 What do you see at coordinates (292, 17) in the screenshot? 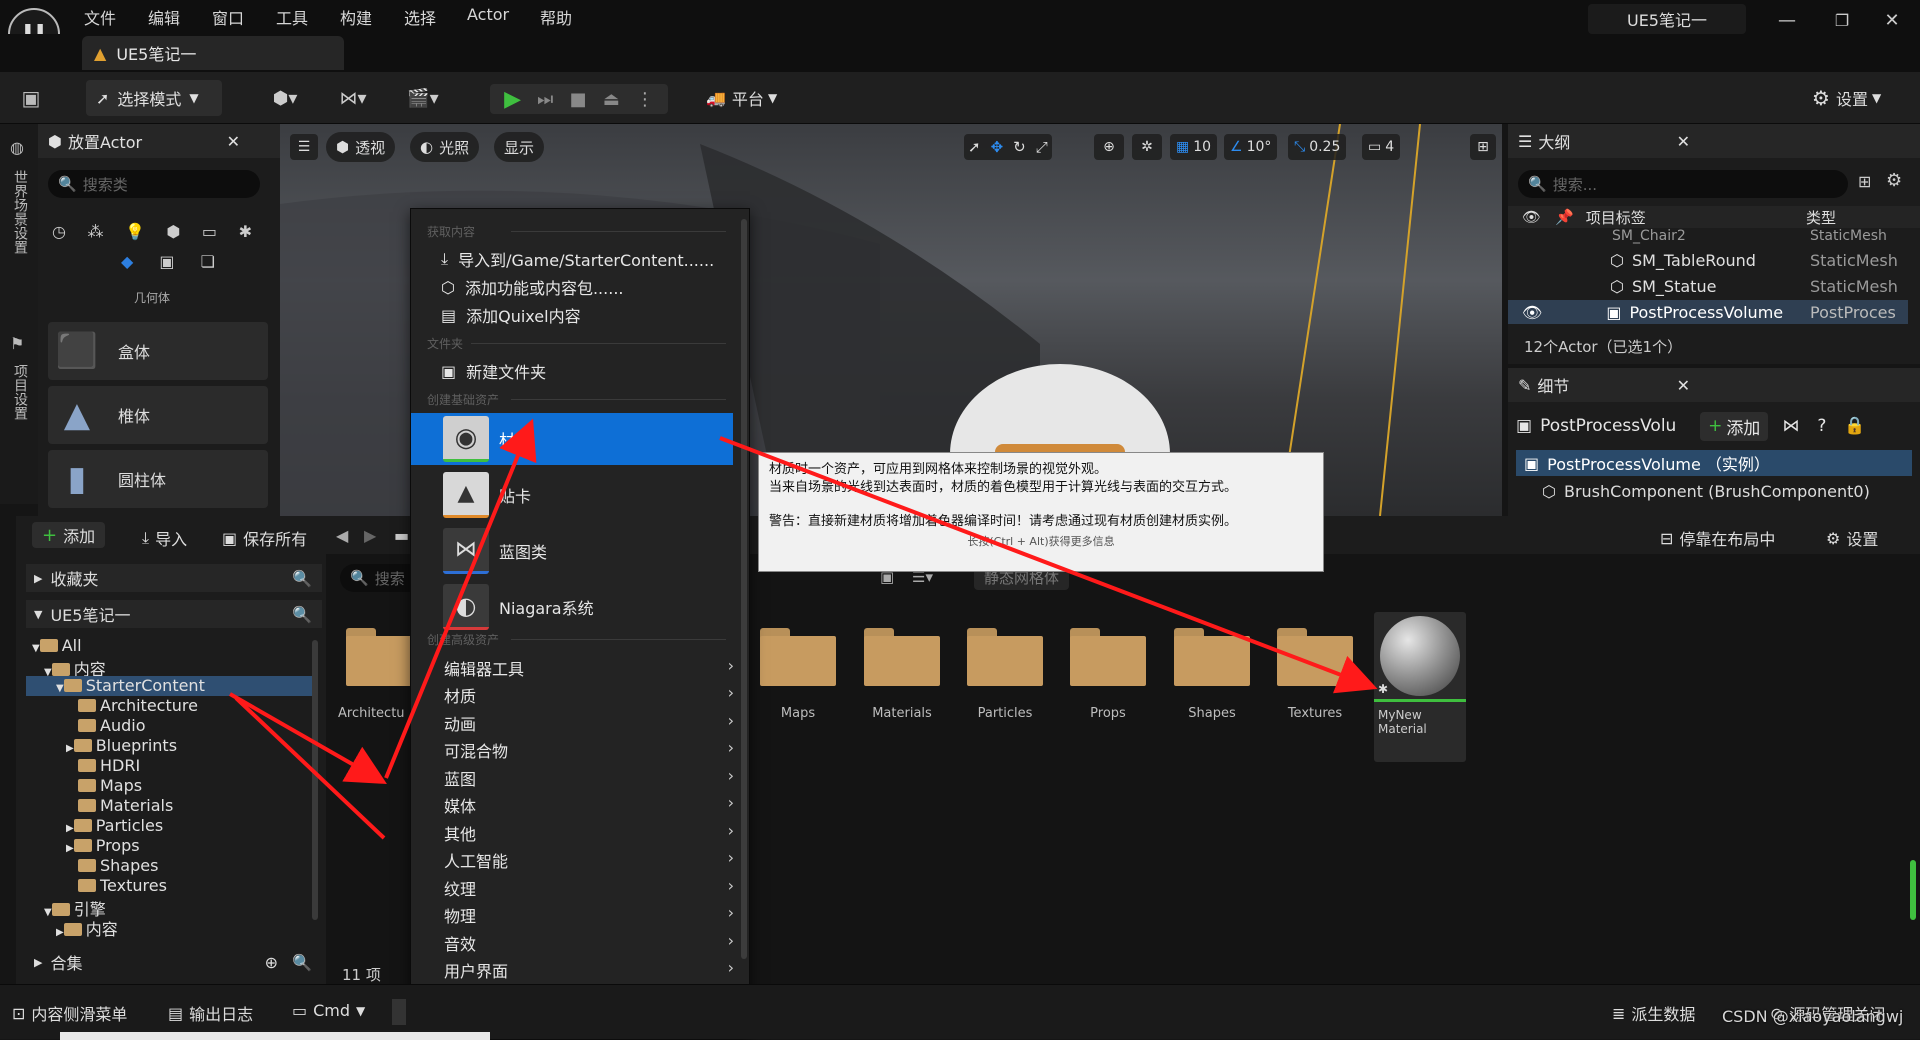
I see `menu-tools: 工具` at bounding box center [292, 17].